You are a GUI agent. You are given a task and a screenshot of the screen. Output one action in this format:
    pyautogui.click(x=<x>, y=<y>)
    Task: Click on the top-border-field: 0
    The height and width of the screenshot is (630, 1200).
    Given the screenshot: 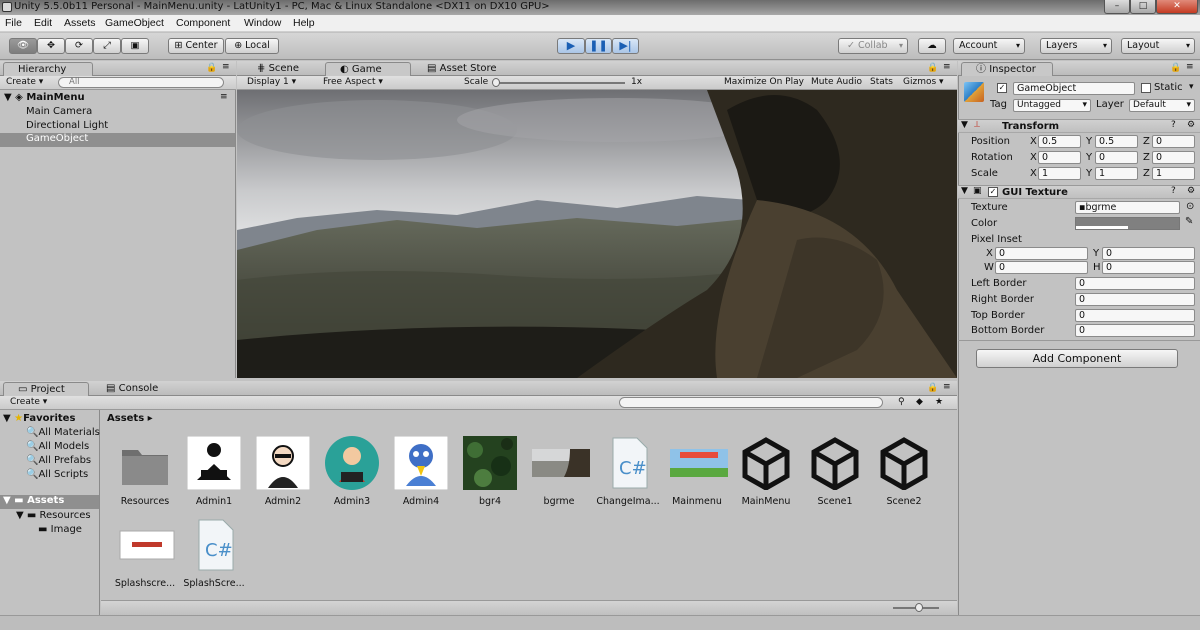 What is the action you would take?
    pyautogui.click(x=1135, y=315)
    